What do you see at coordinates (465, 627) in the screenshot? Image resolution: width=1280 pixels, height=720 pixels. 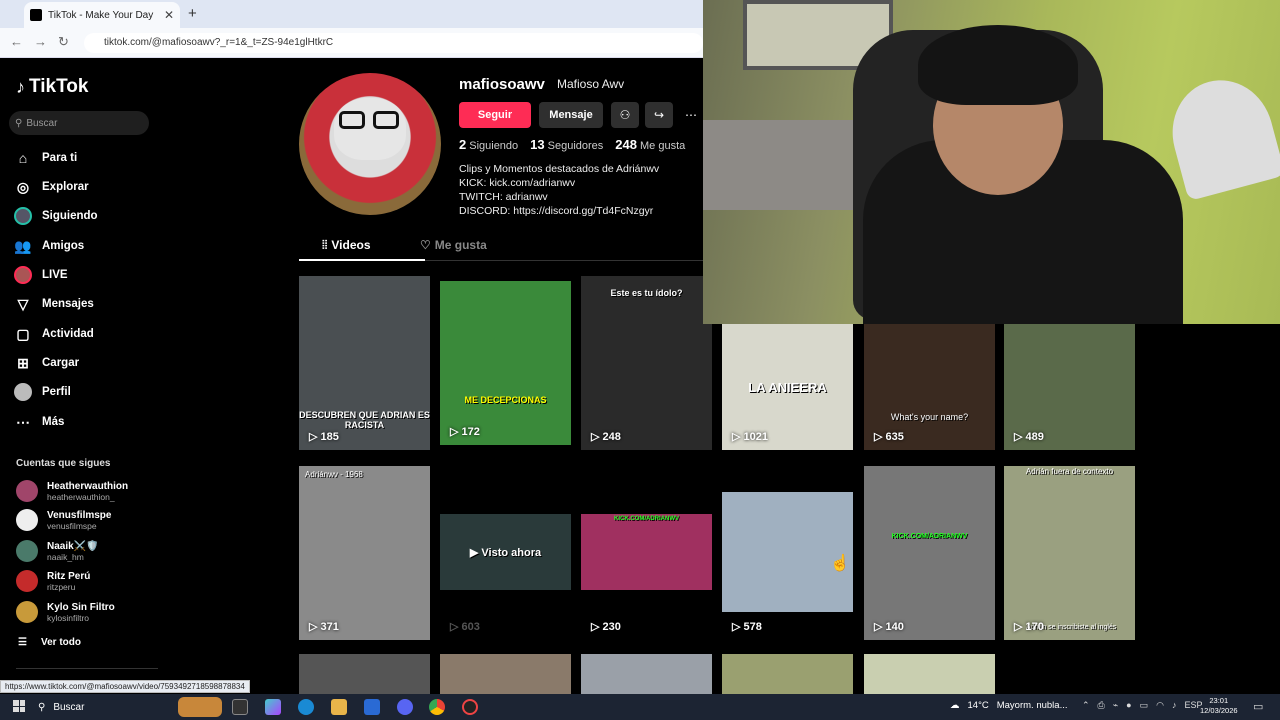 I see `view-count: ▷ 603` at bounding box center [465, 627].